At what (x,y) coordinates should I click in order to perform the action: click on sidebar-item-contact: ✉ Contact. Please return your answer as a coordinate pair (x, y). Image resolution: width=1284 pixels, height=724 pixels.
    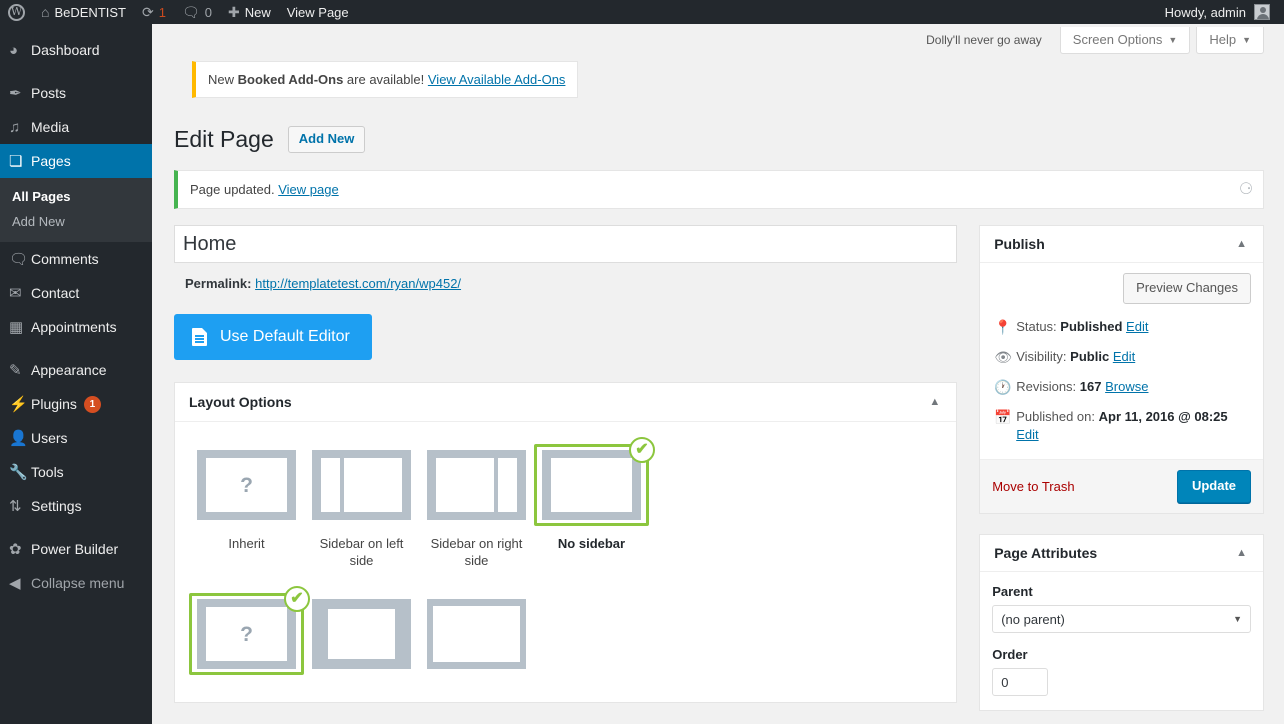
    Looking at the image, I should click on (76, 293).